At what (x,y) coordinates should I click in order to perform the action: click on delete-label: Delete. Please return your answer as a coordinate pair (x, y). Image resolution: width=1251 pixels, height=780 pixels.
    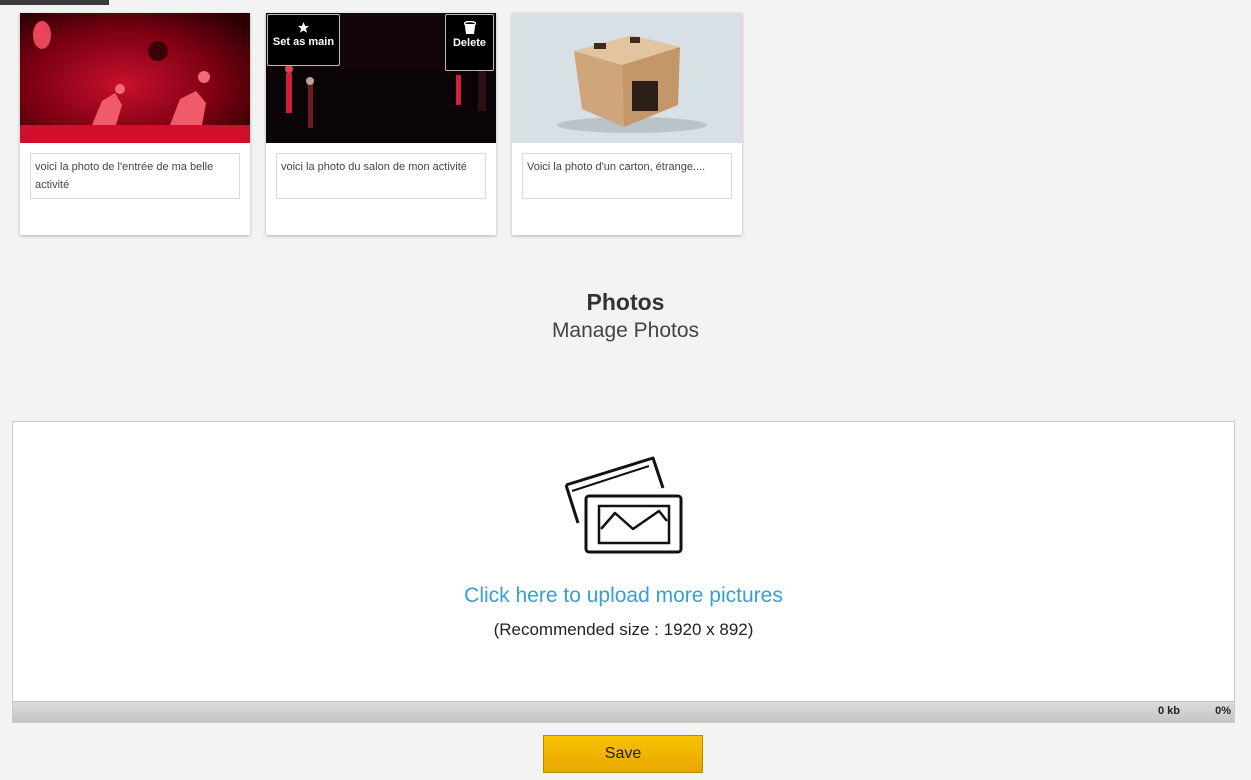
    Looking at the image, I should click on (469, 43).